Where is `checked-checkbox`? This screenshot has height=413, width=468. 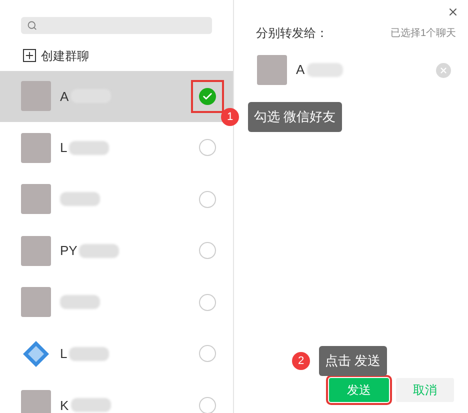 checked-checkbox is located at coordinates (207, 96).